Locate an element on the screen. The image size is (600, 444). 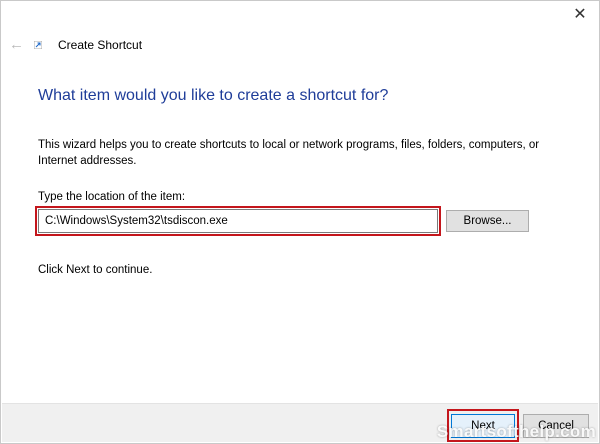
shortcut-app-icon is located at coordinates (38, 45).